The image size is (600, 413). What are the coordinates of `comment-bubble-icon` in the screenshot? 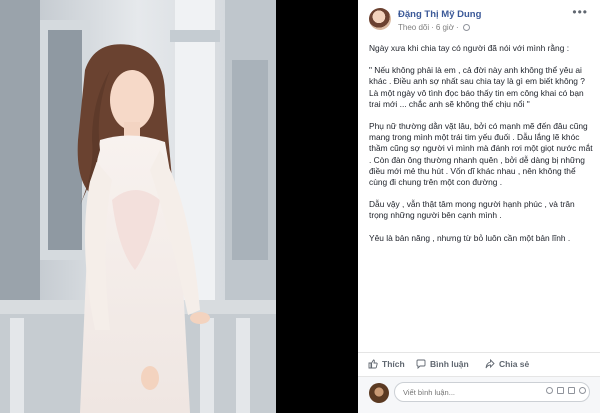 It's located at (421, 364).